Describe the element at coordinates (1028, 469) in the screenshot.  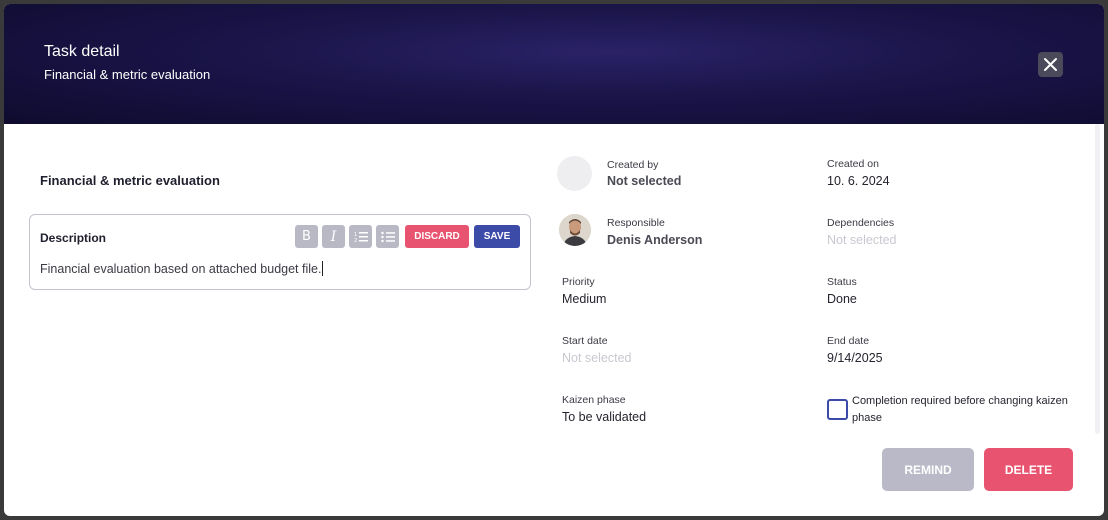
I see `delete-button: DELETE` at that location.